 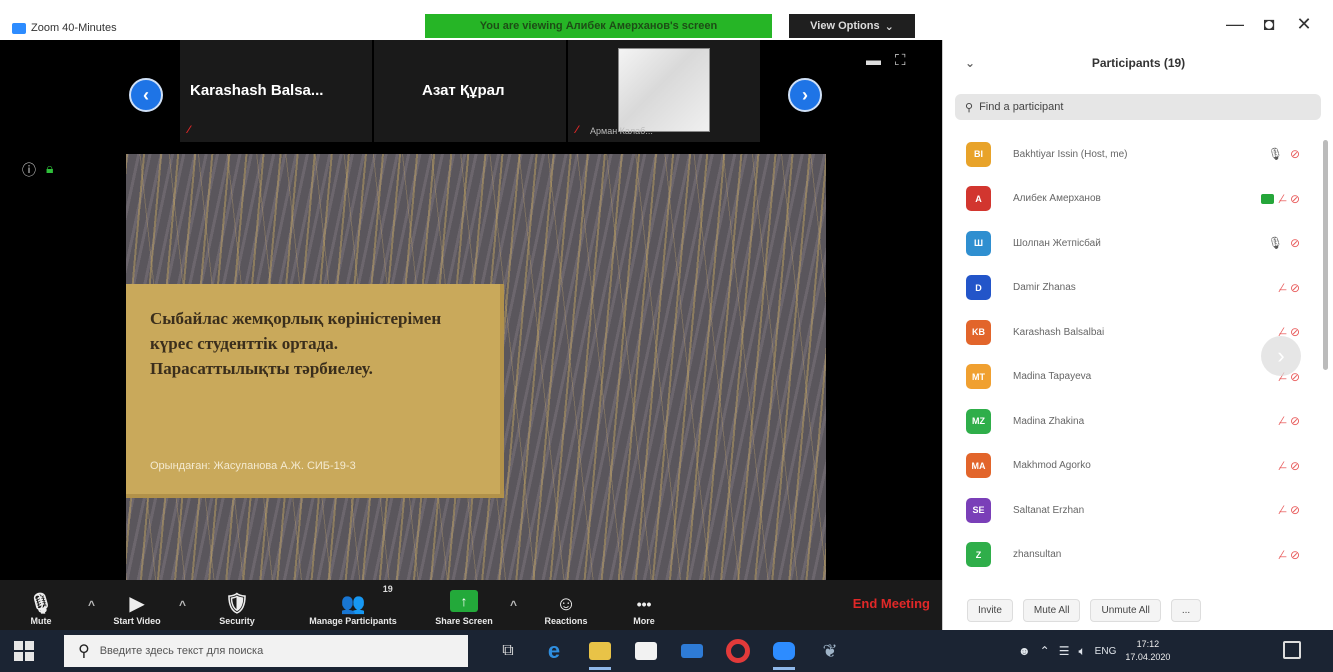 What do you see at coordinates (1049, 421) in the screenshot?
I see `participant-name: Madina Zhakina` at bounding box center [1049, 421].